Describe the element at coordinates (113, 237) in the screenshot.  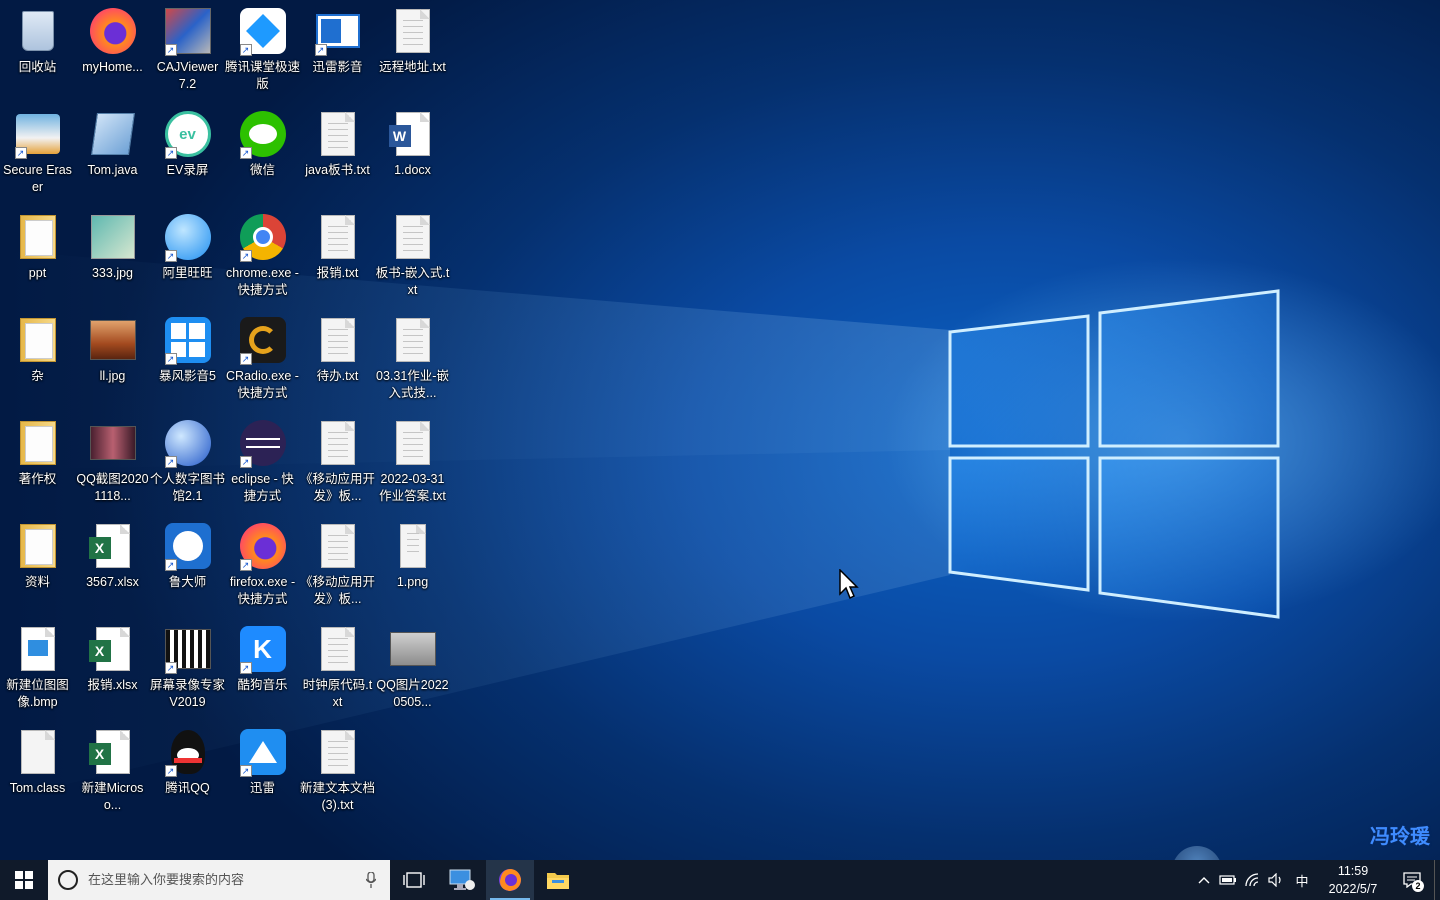
I see `jpg-icon` at that location.